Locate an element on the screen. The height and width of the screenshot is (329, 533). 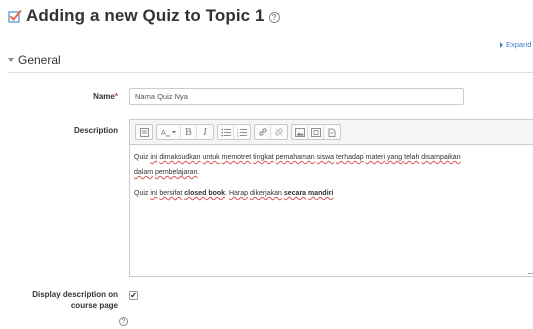
line1-word: yang is located at coordinates (395, 157).